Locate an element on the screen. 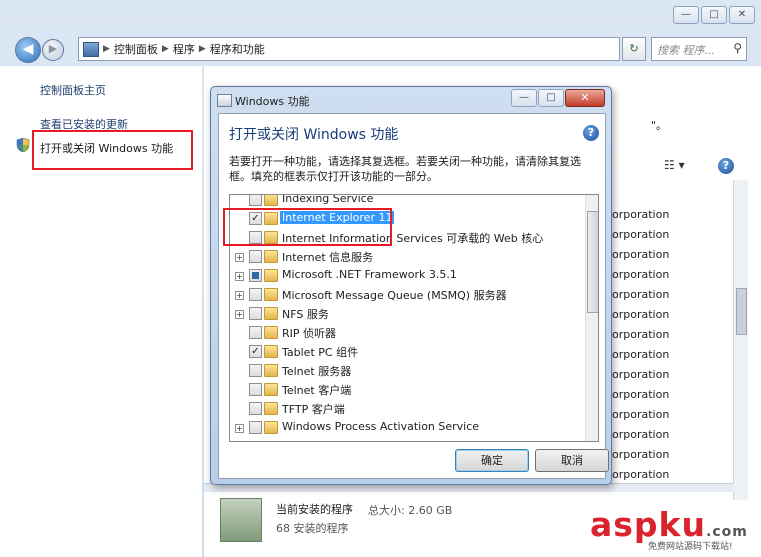  feature-label: Tablet PC 组件 is located at coordinates (320, 352).